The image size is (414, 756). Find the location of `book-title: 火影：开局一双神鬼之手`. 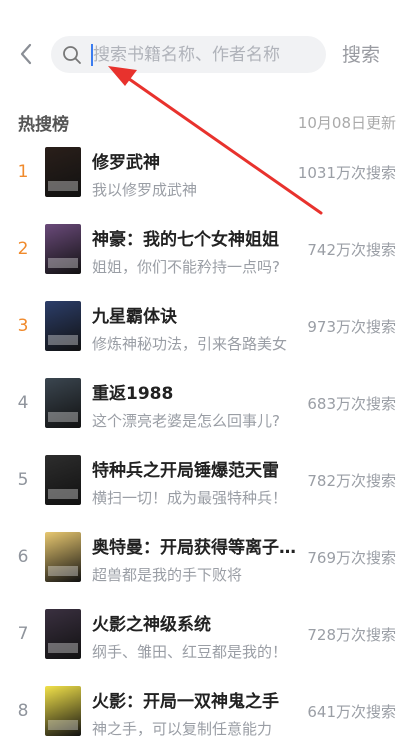

book-title: 火影：开局一双神鬼之手 is located at coordinates (196, 699).